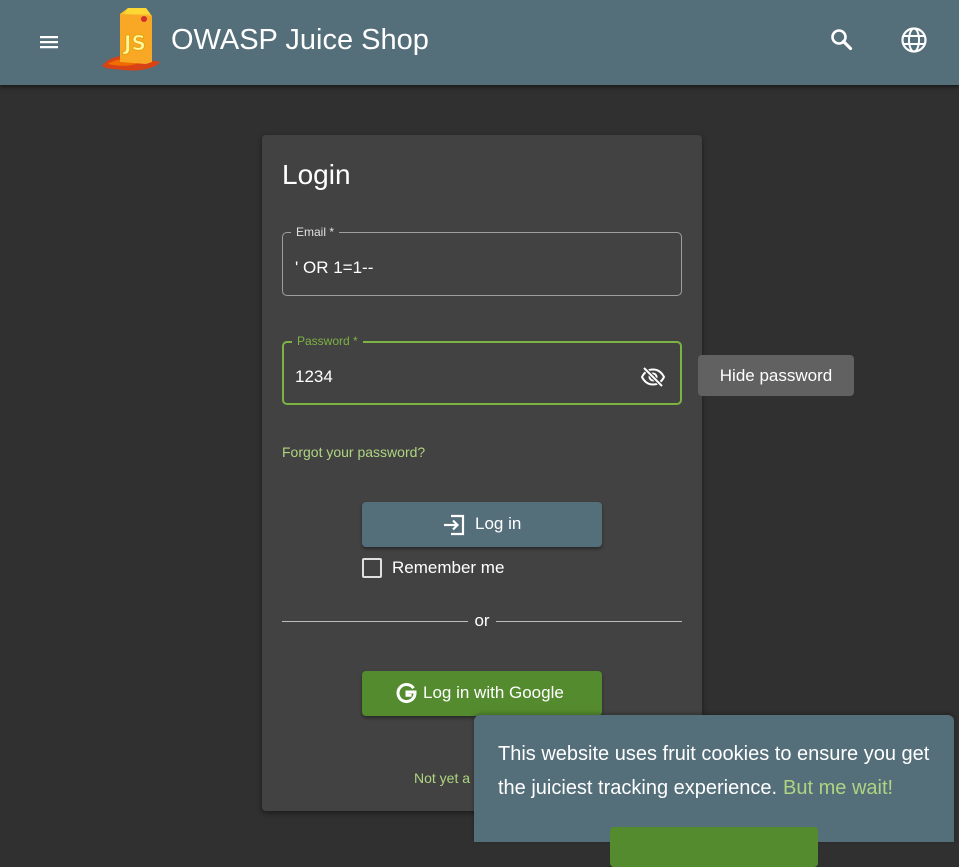 Image resolution: width=959 pixels, height=867 pixels. What do you see at coordinates (353, 452) in the screenshot?
I see `forgot-password-link: Forgot your password?` at bounding box center [353, 452].